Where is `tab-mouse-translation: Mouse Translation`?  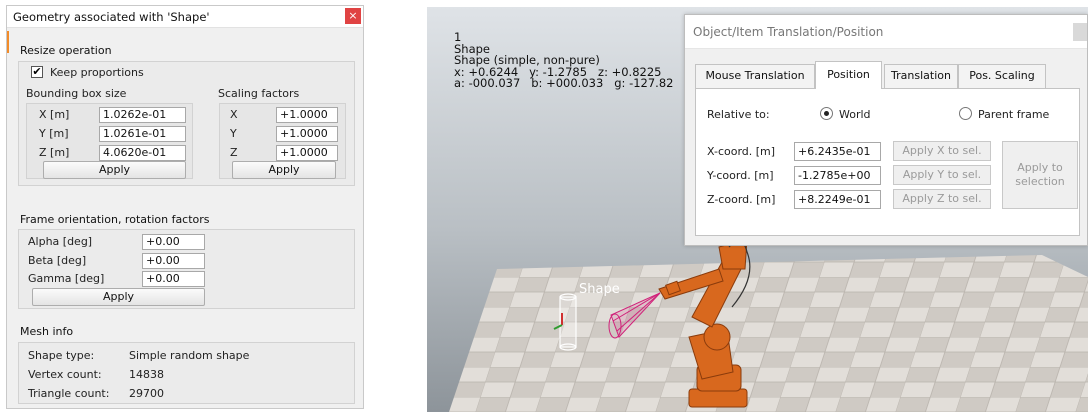
tab-mouse-translation: Mouse Translation is located at coordinates (755, 76).